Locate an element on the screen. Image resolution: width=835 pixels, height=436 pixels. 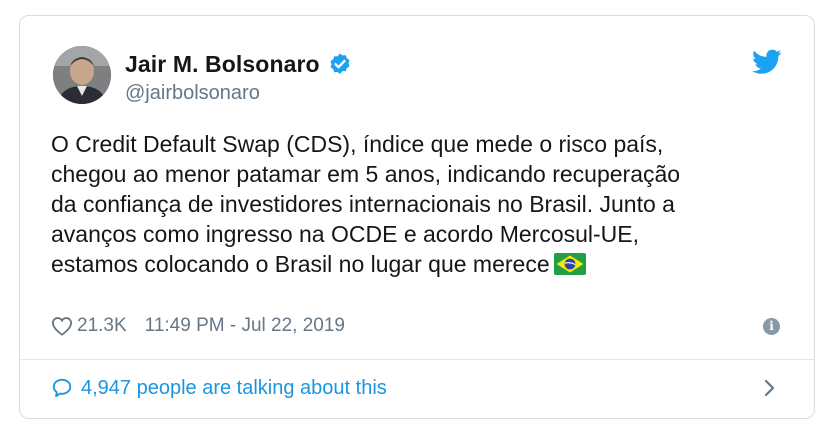
info-icon: i is located at coordinates (771, 326).